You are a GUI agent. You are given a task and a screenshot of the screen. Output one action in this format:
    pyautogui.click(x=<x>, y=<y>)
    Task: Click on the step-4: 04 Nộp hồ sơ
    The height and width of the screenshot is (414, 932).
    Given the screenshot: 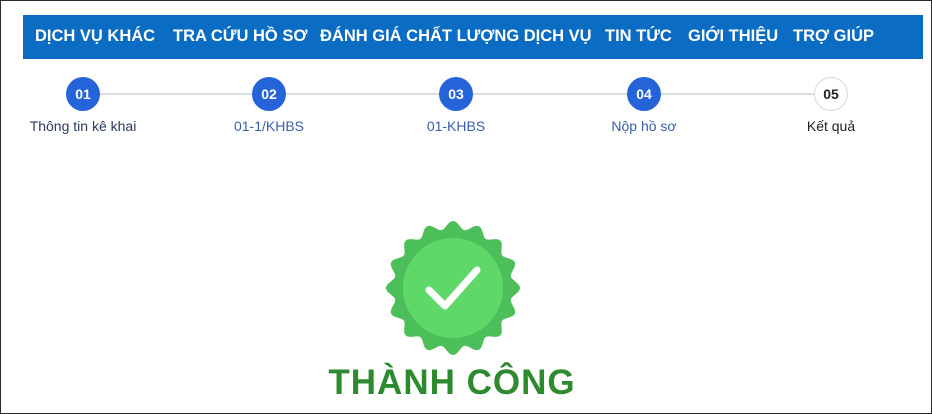 What is the action you would take?
    pyautogui.click(x=644, y=102)
    